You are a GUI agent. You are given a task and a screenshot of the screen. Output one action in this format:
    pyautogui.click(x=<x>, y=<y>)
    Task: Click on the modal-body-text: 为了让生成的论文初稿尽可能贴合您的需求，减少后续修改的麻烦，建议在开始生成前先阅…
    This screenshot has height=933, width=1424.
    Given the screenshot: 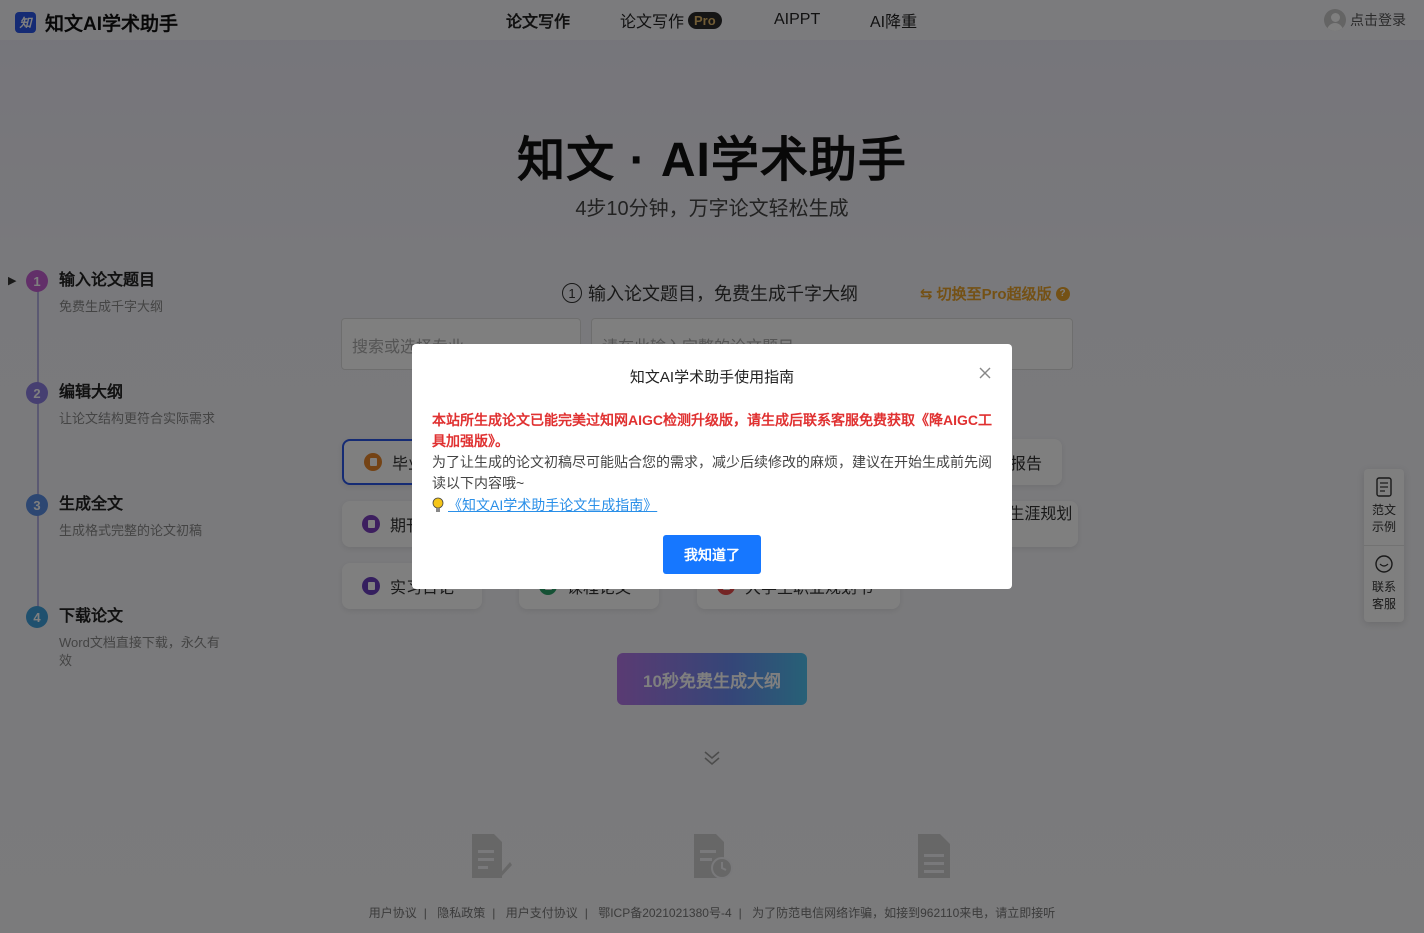 What is the action you would take?
    pyautogui.click(x=712, y=472)
    